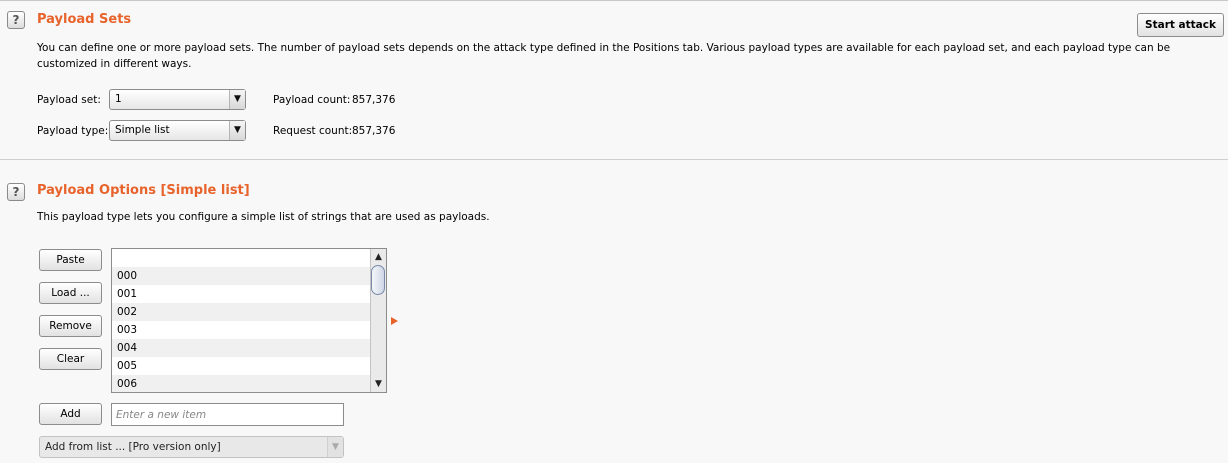  I want to click on clear-button: Clear, so click(70, 359).